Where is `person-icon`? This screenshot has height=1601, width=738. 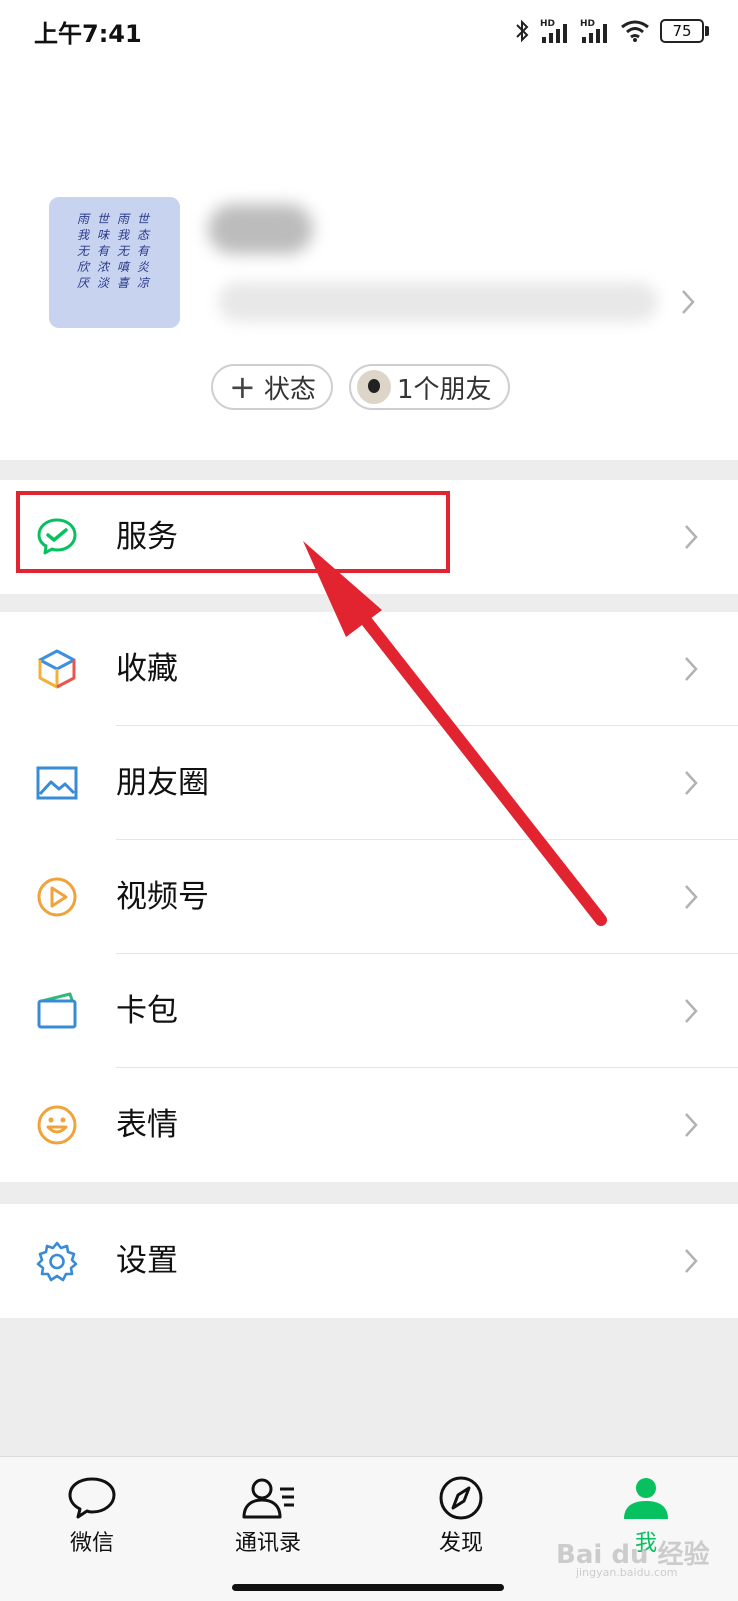
person-icon is located at coordinates (646, 1498).